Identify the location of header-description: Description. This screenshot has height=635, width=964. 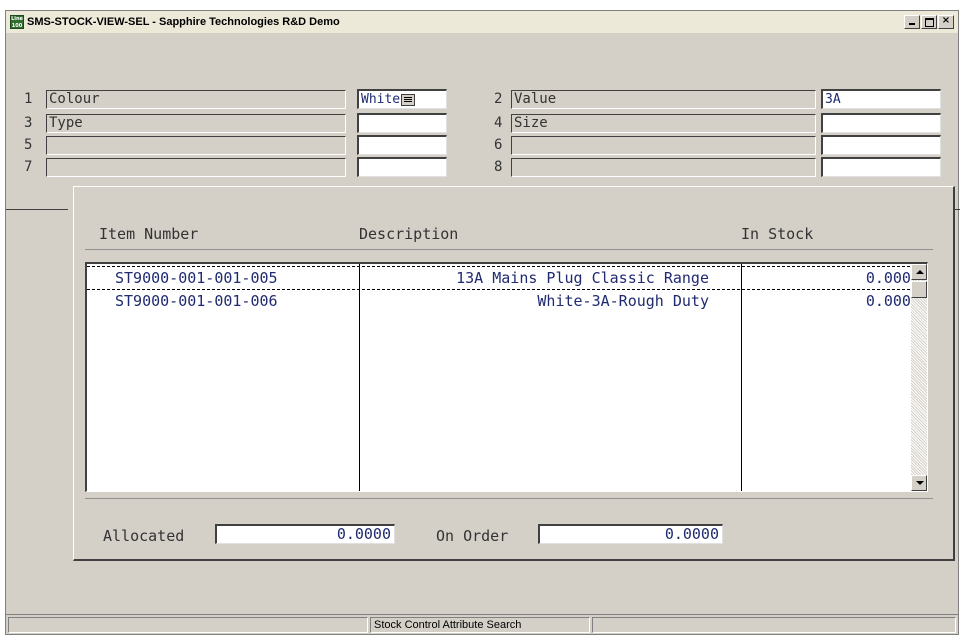
(409, 234).